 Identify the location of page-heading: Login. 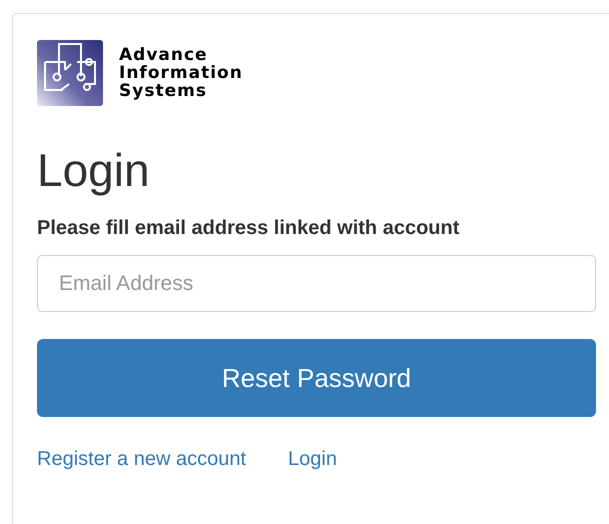
(94, 170).